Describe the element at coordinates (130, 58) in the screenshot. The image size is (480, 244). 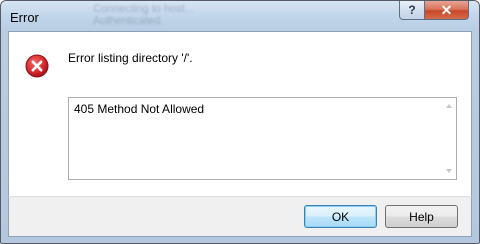
I see `error-message: Error listing directory '/'.` at that location.